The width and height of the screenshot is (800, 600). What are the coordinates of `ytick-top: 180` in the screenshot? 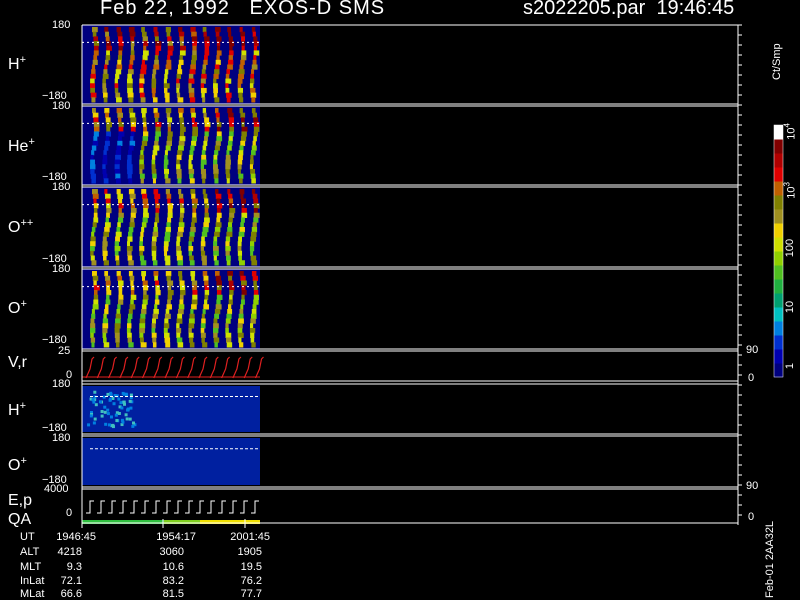 It's located at (61, 438).